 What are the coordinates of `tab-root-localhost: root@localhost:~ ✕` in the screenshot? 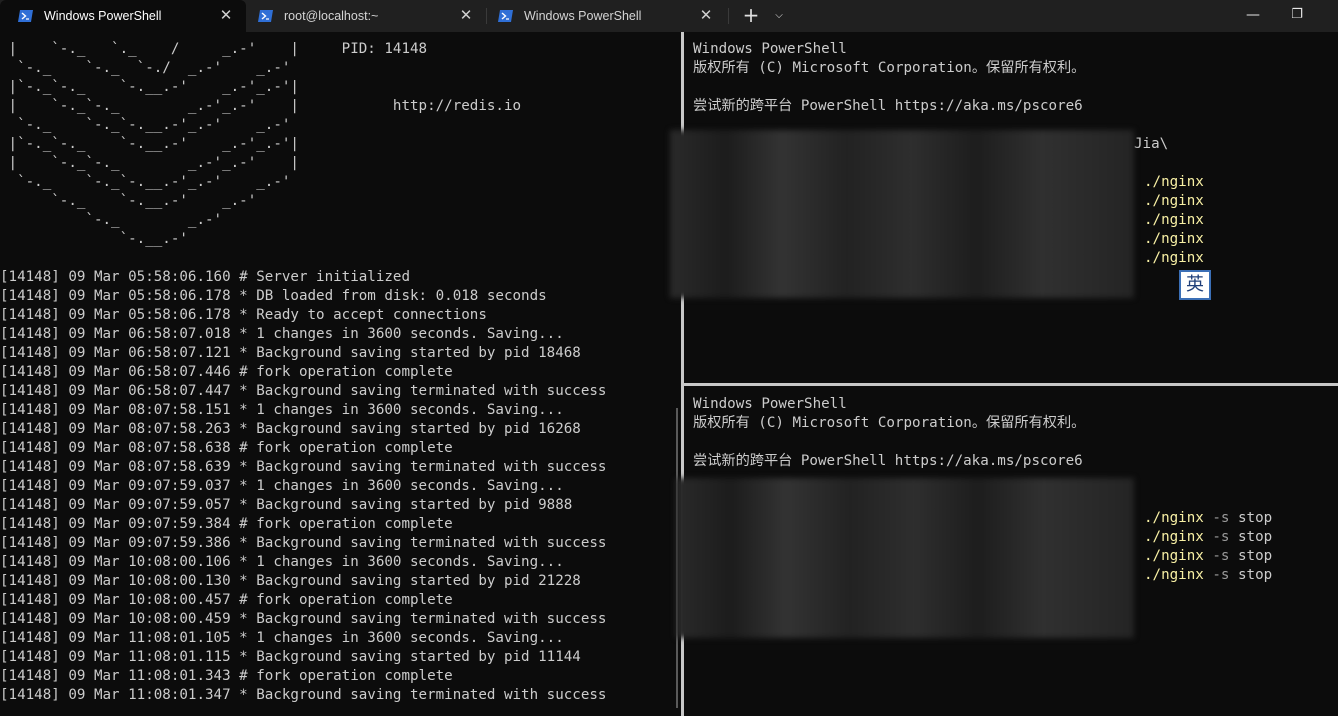 It's located at (366, 16).